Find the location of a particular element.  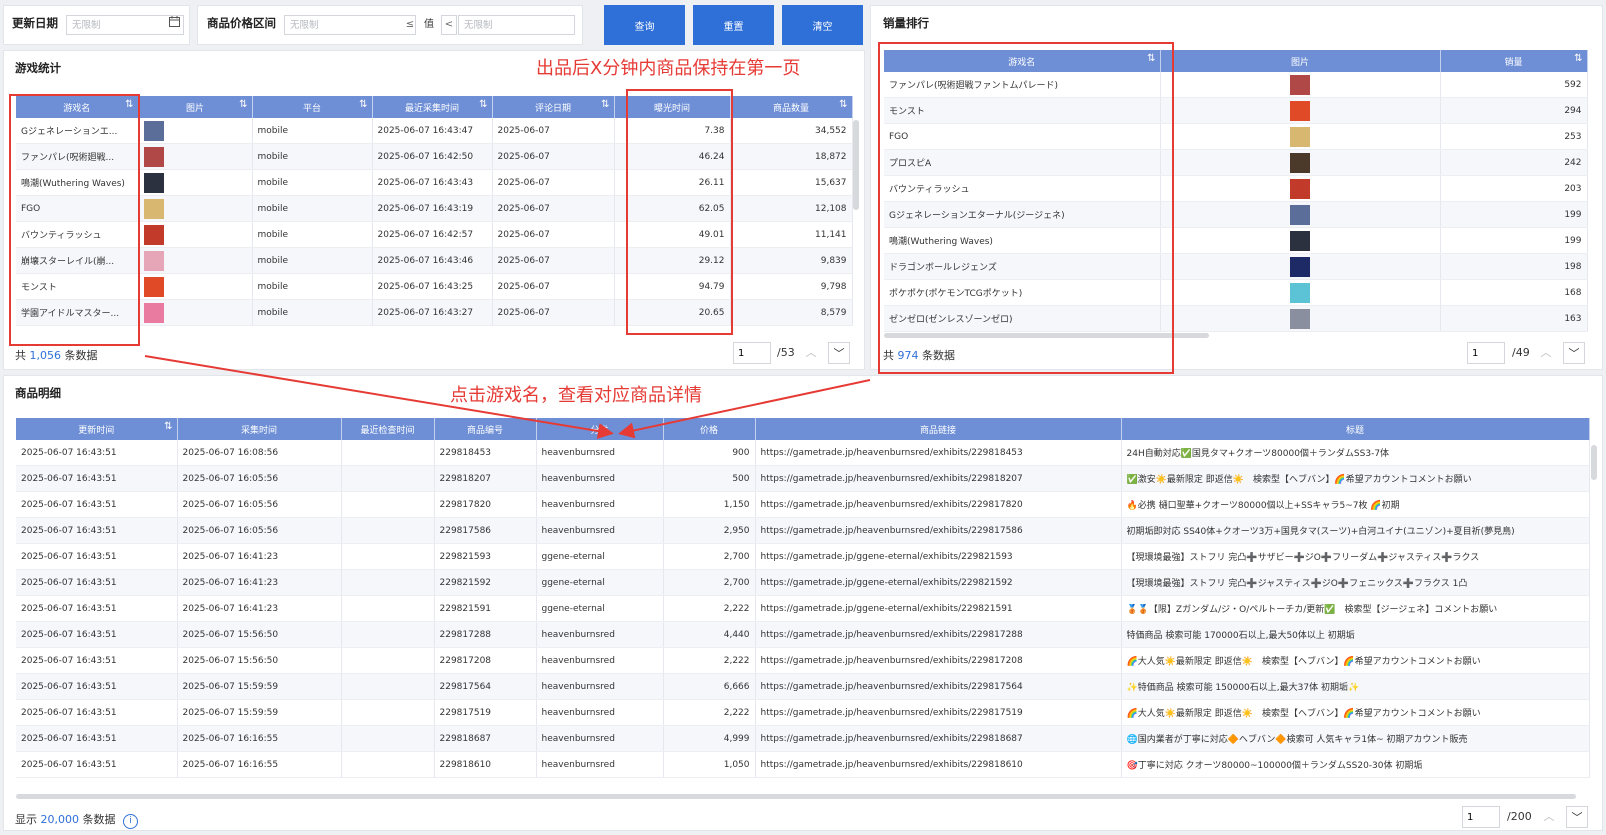

column-header: 商品编号 is located at coordinates (485, 429).